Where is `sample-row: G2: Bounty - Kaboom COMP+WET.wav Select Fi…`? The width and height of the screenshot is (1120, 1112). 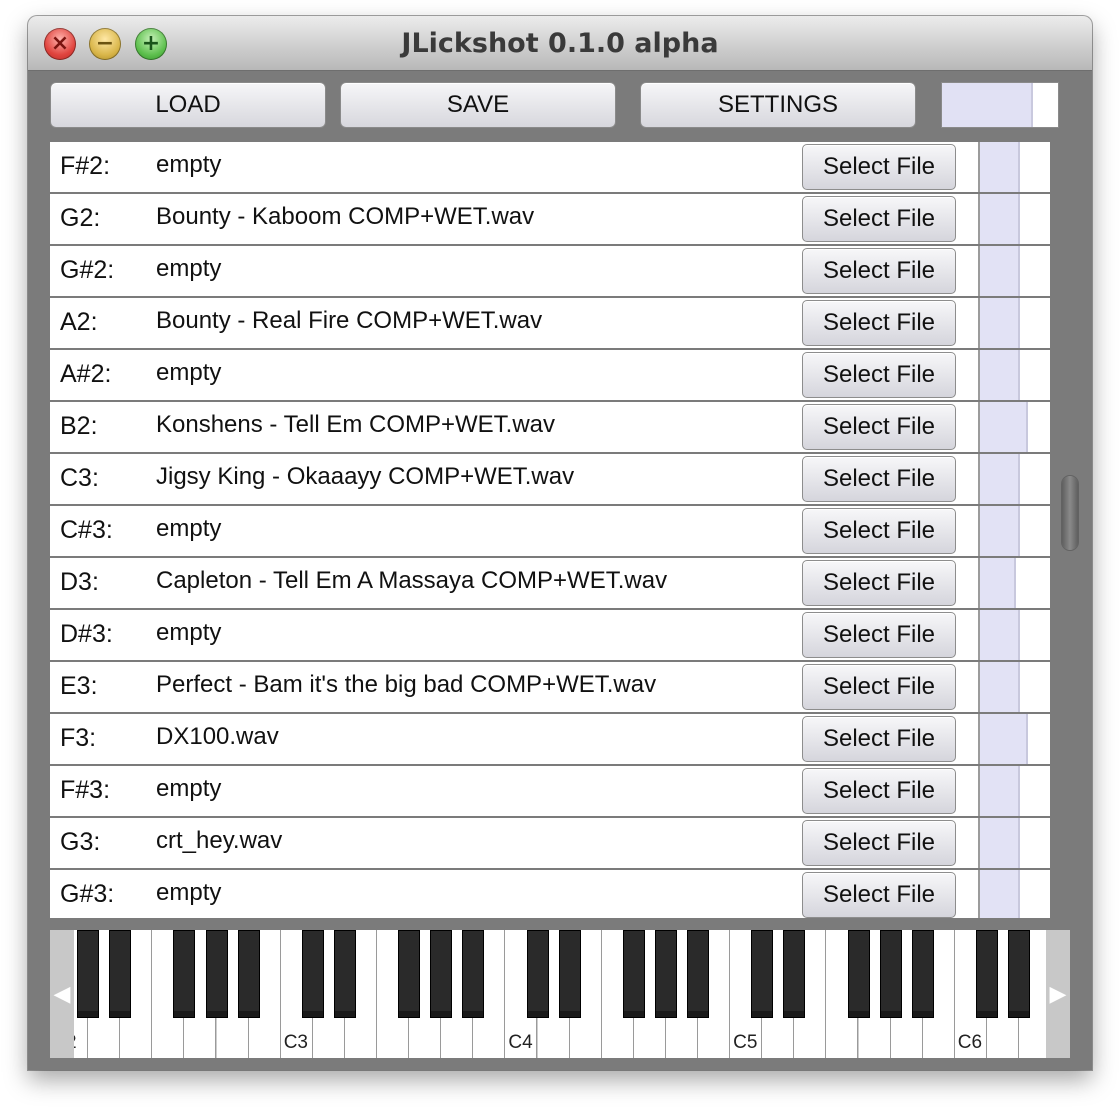 sample-row: G2: Bounty - Kaboom COMP+WET.wav Select Fi… is located at coordinates (550, 219).